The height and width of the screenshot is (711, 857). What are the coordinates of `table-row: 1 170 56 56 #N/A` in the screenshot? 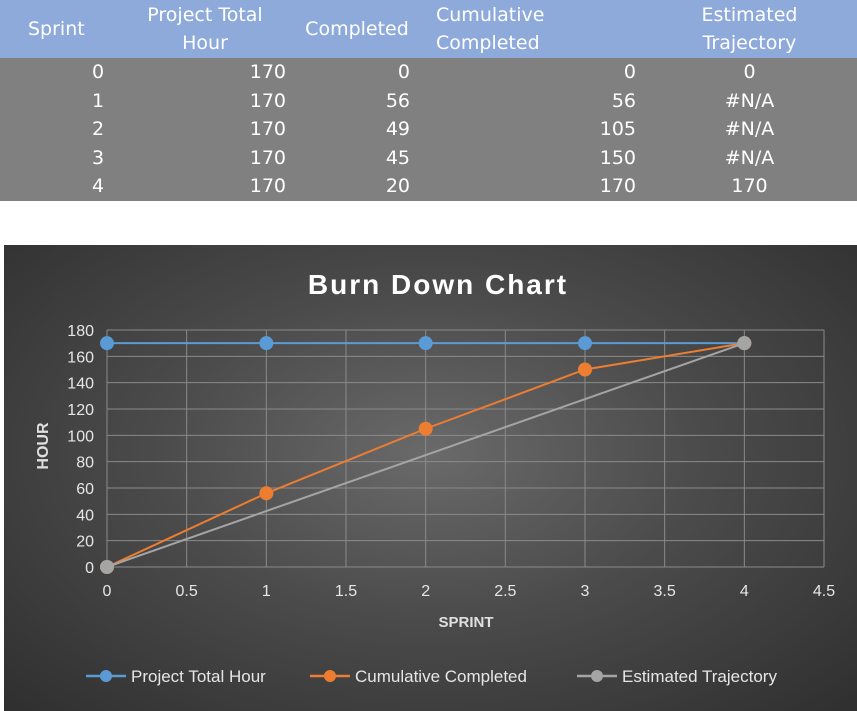 It's located at (428, 101).